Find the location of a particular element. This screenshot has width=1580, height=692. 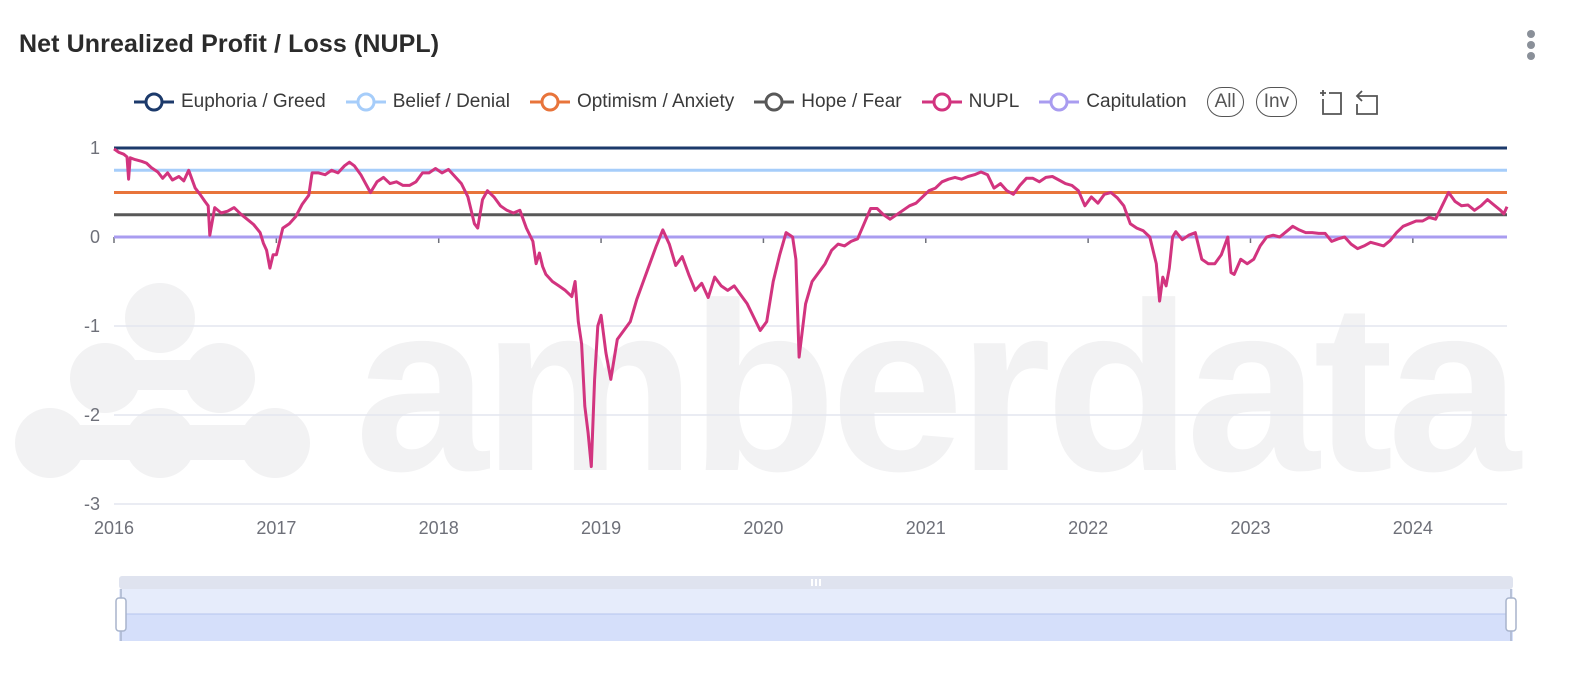

slider-data-background is located at coordinates (816, 601).